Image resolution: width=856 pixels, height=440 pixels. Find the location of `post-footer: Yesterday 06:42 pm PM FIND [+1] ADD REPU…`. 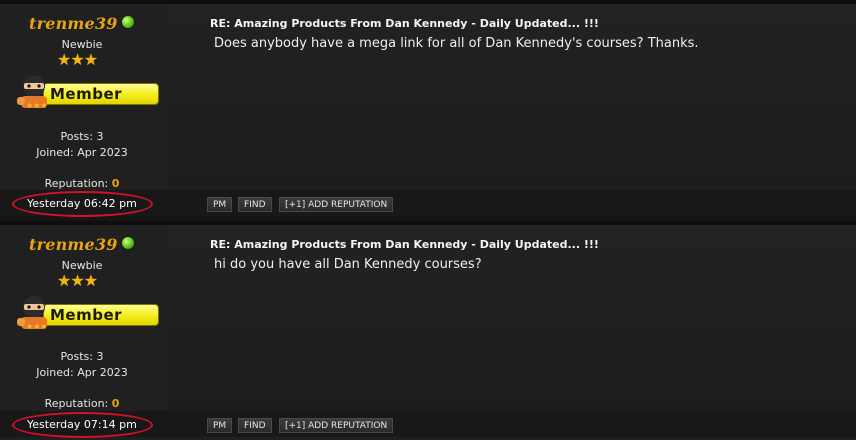

post-footer: Yesterday 06:42 pm PM FIND [+1] ADD REPU… is located at coordinates (428, 203).